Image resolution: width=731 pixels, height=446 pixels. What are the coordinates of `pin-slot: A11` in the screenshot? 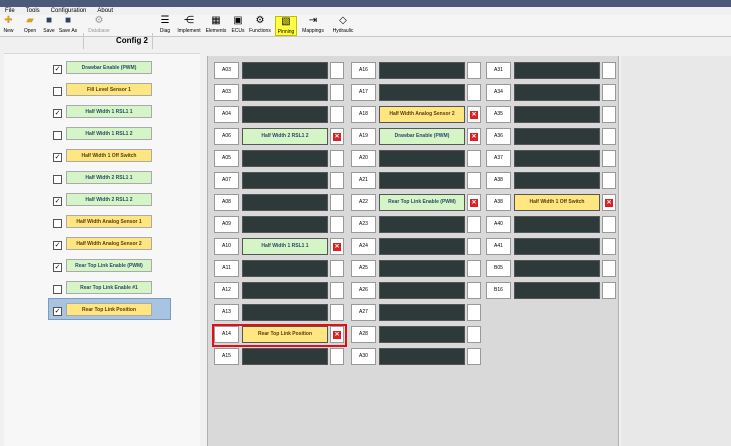 It's located at (280, 269).